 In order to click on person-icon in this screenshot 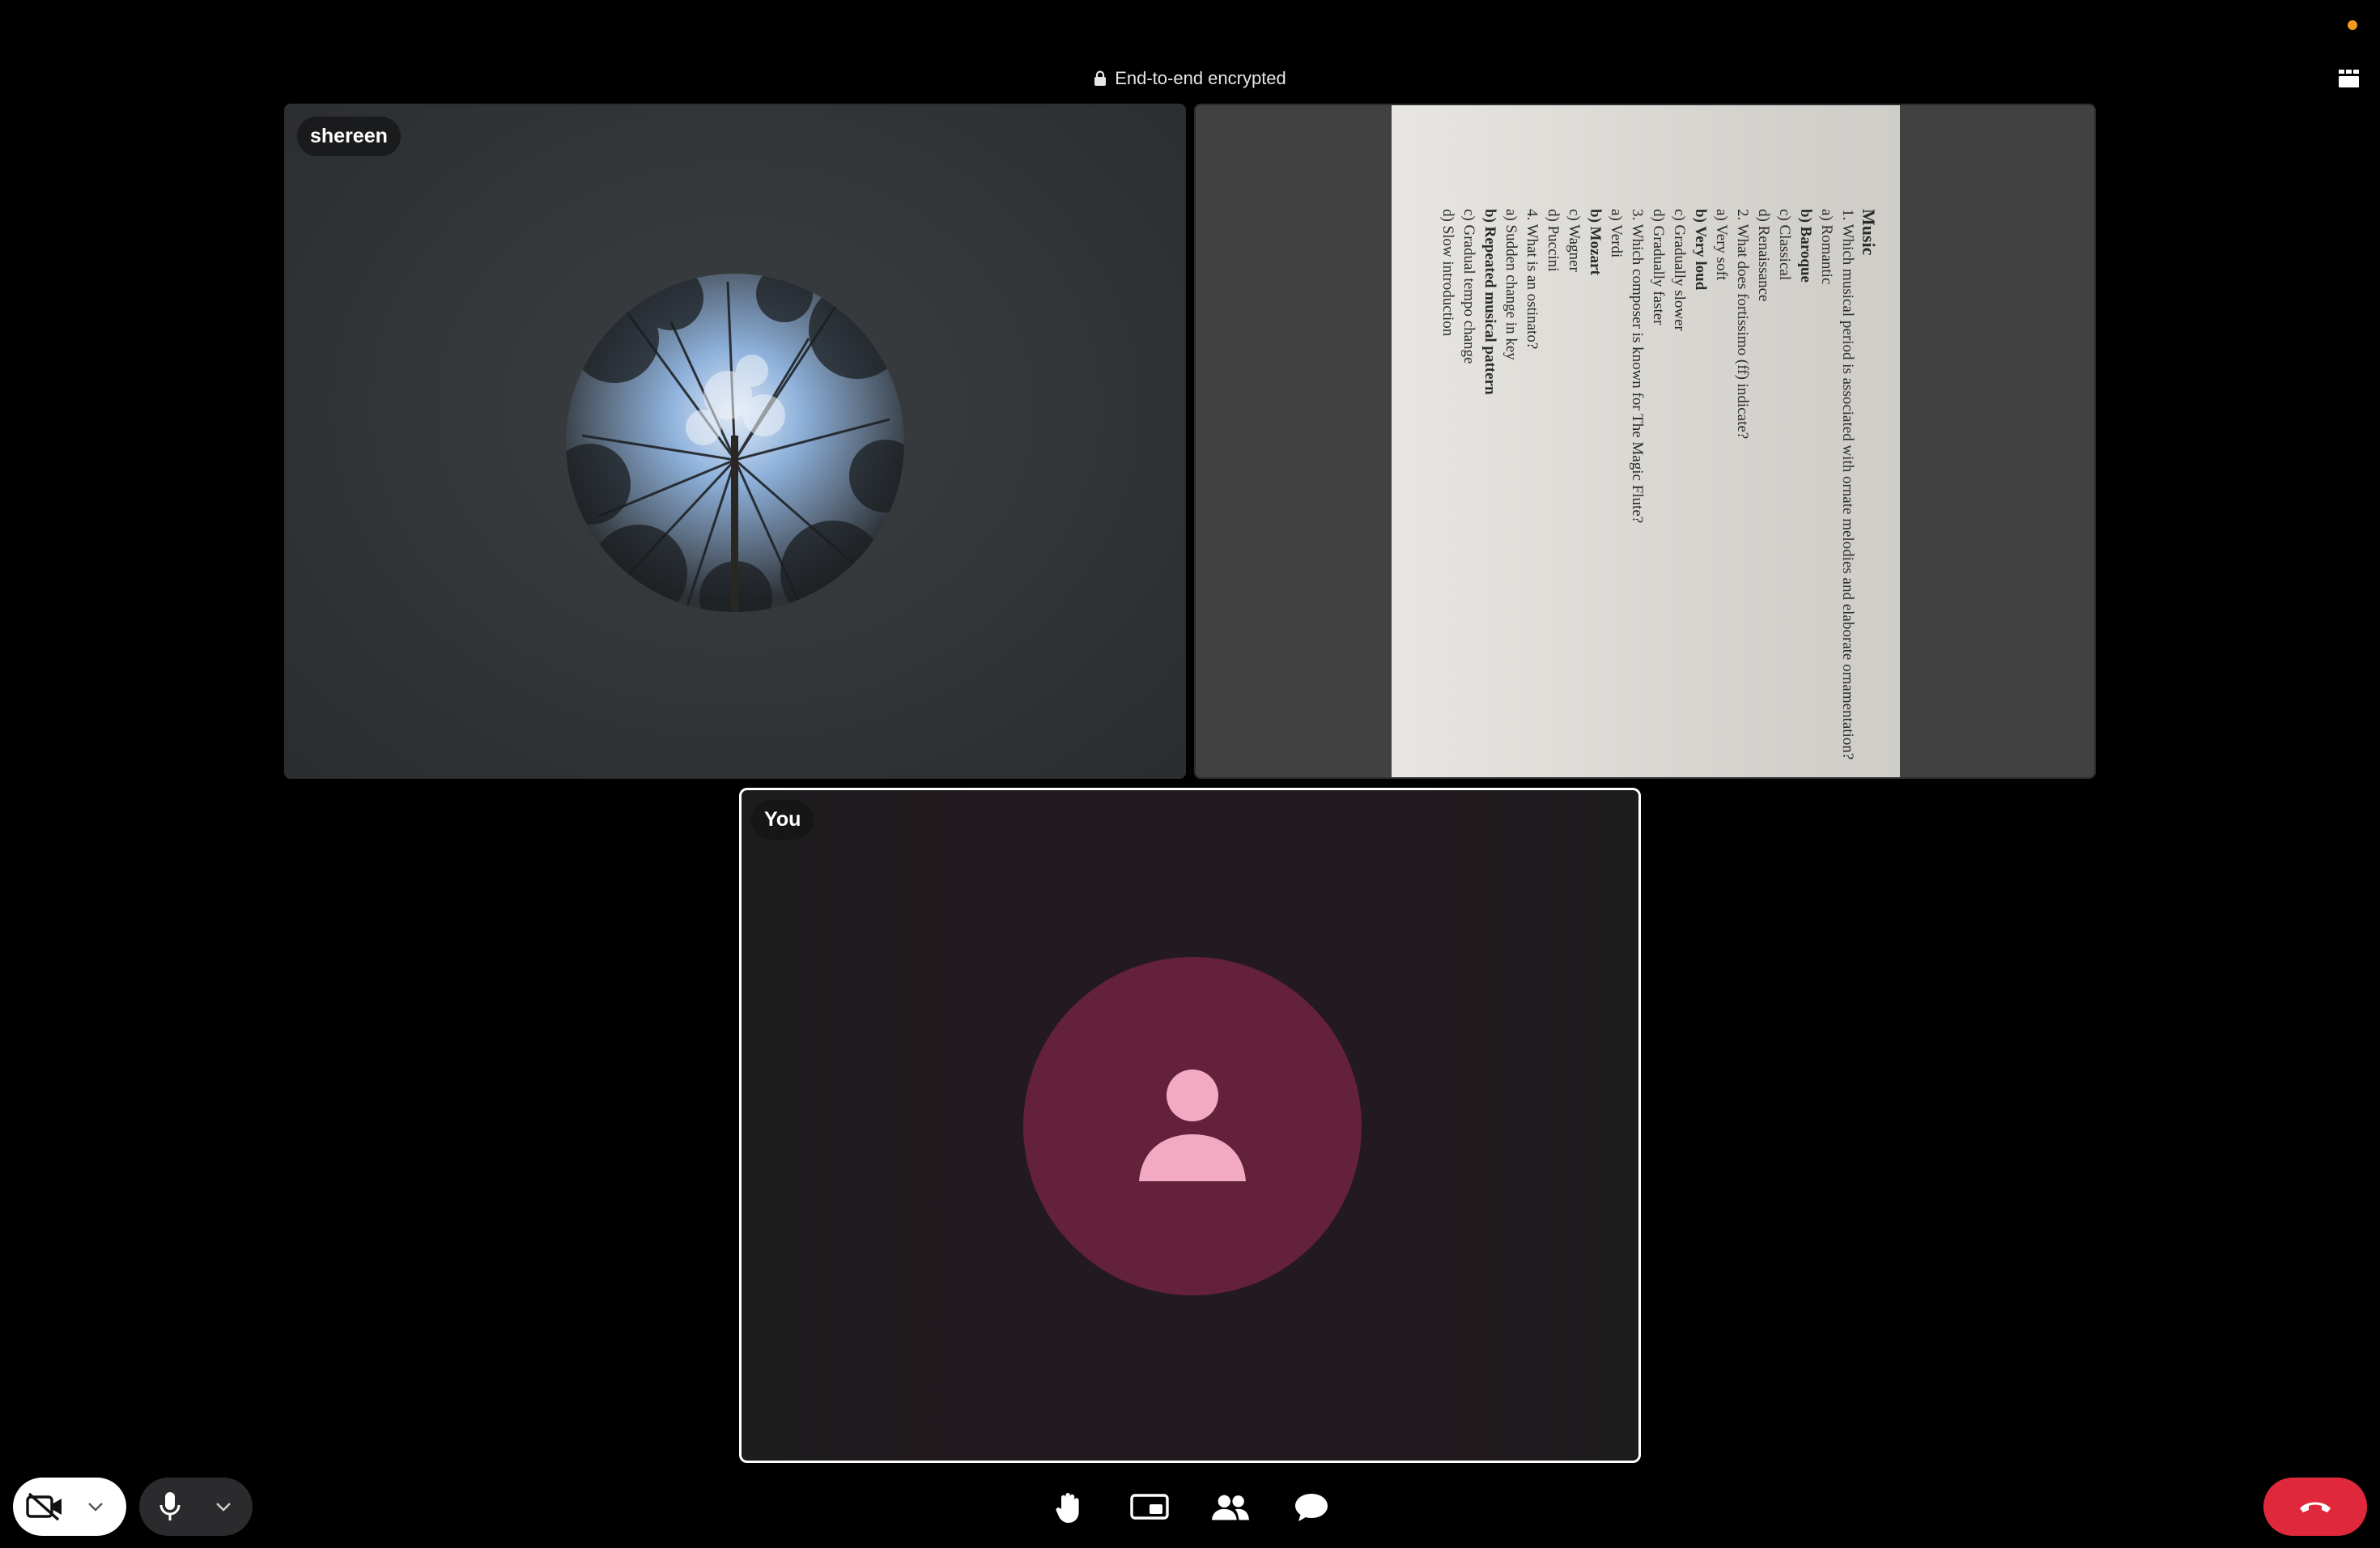, I will do `click(1193, 1125)`.